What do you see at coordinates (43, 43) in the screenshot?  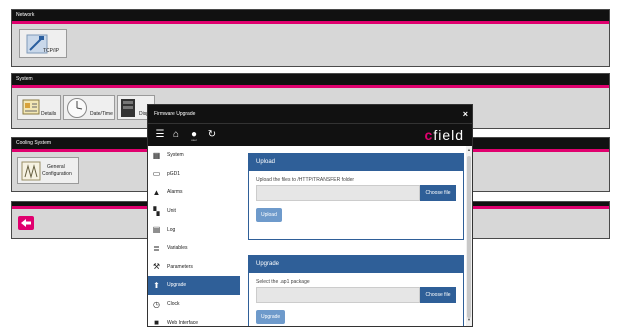 I see `tile-tcpip: TCP/IP` at bounding box center [43, 43].